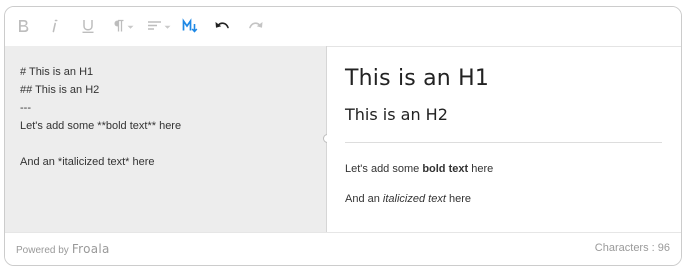  I want to click on italic-icon, so click(55, 26).